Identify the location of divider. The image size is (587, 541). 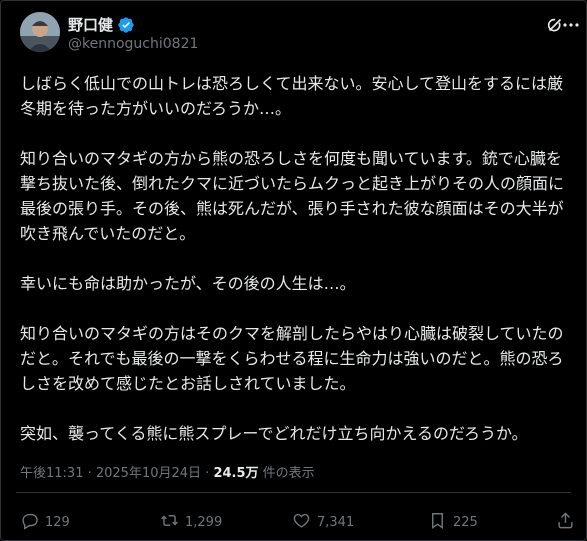
(293, 492).